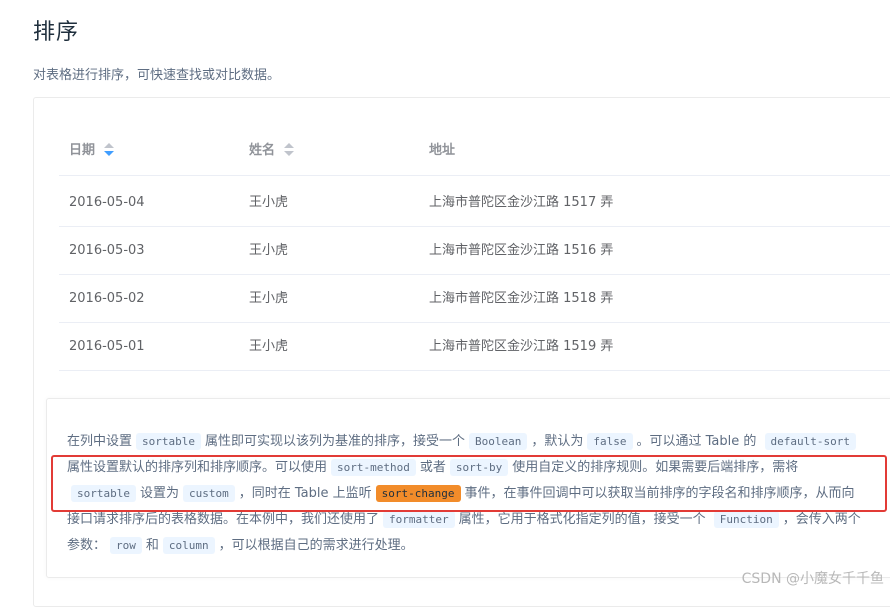 This screenshot has height=607, width=890. What do you see at coordinates (157, 75) in the screenshot?
I see `page-description: 对表格进行排序，可快速查找或对比数据。` at bounding box center [157, 75].